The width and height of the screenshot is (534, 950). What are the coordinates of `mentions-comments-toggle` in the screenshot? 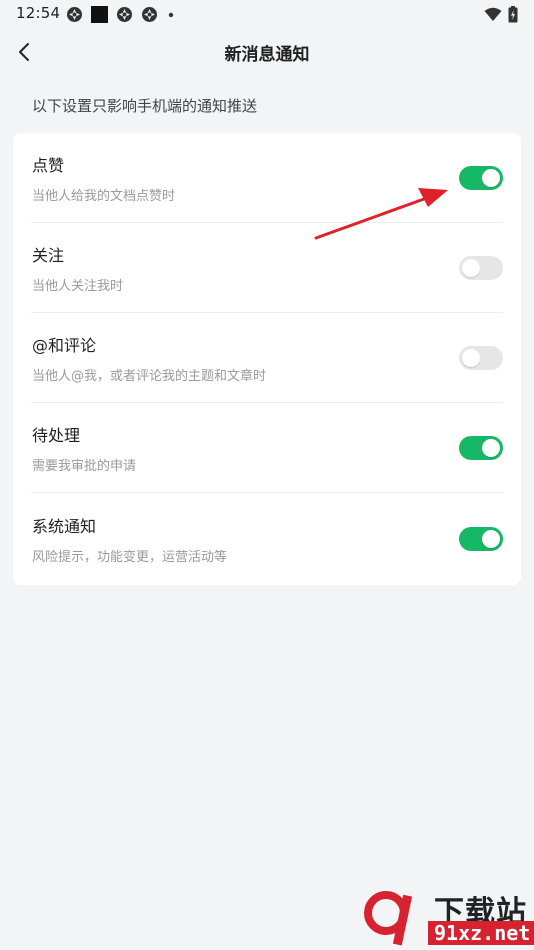 It's located at (481, 358).